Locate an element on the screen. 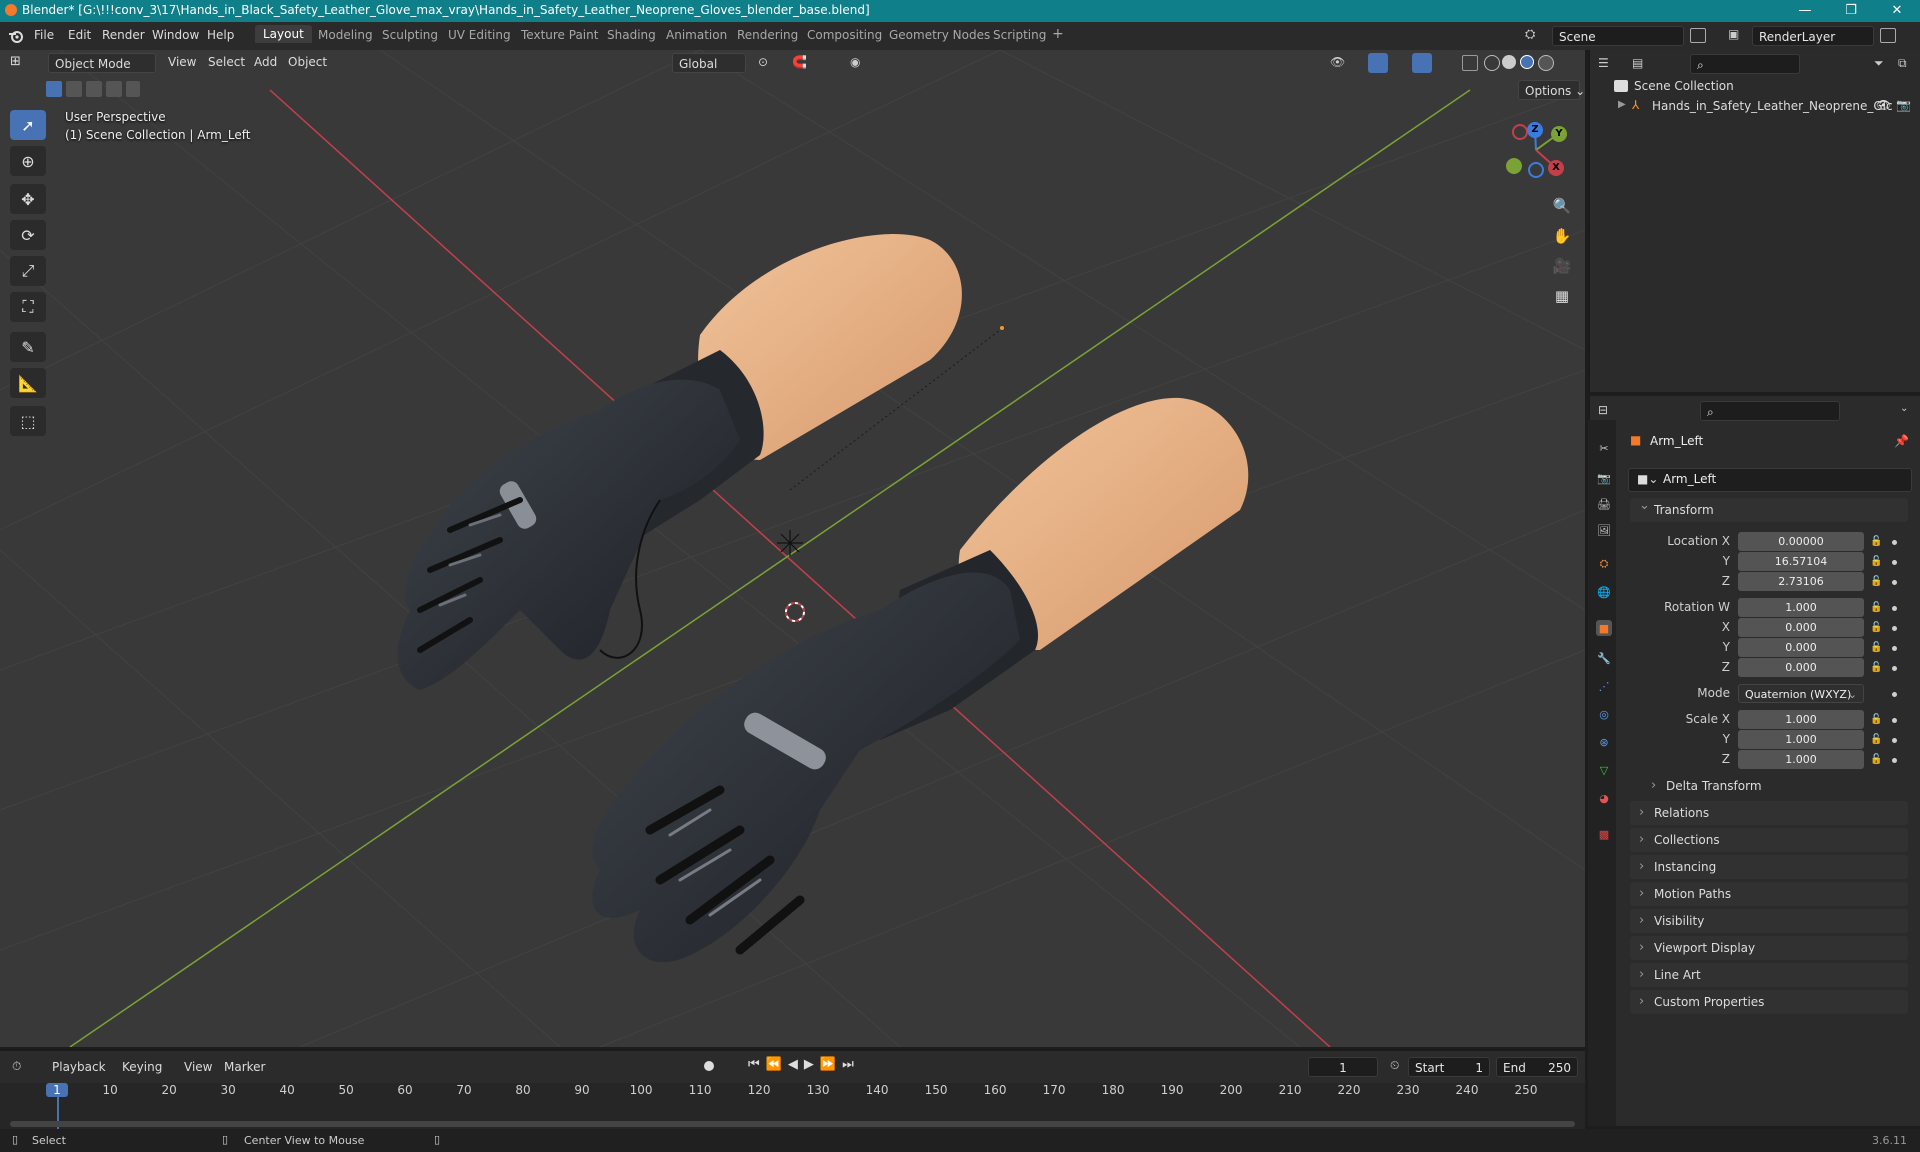 This screenshot has width=1920, height=1152. select-intersect-icon is located at coordinates (133, 89).